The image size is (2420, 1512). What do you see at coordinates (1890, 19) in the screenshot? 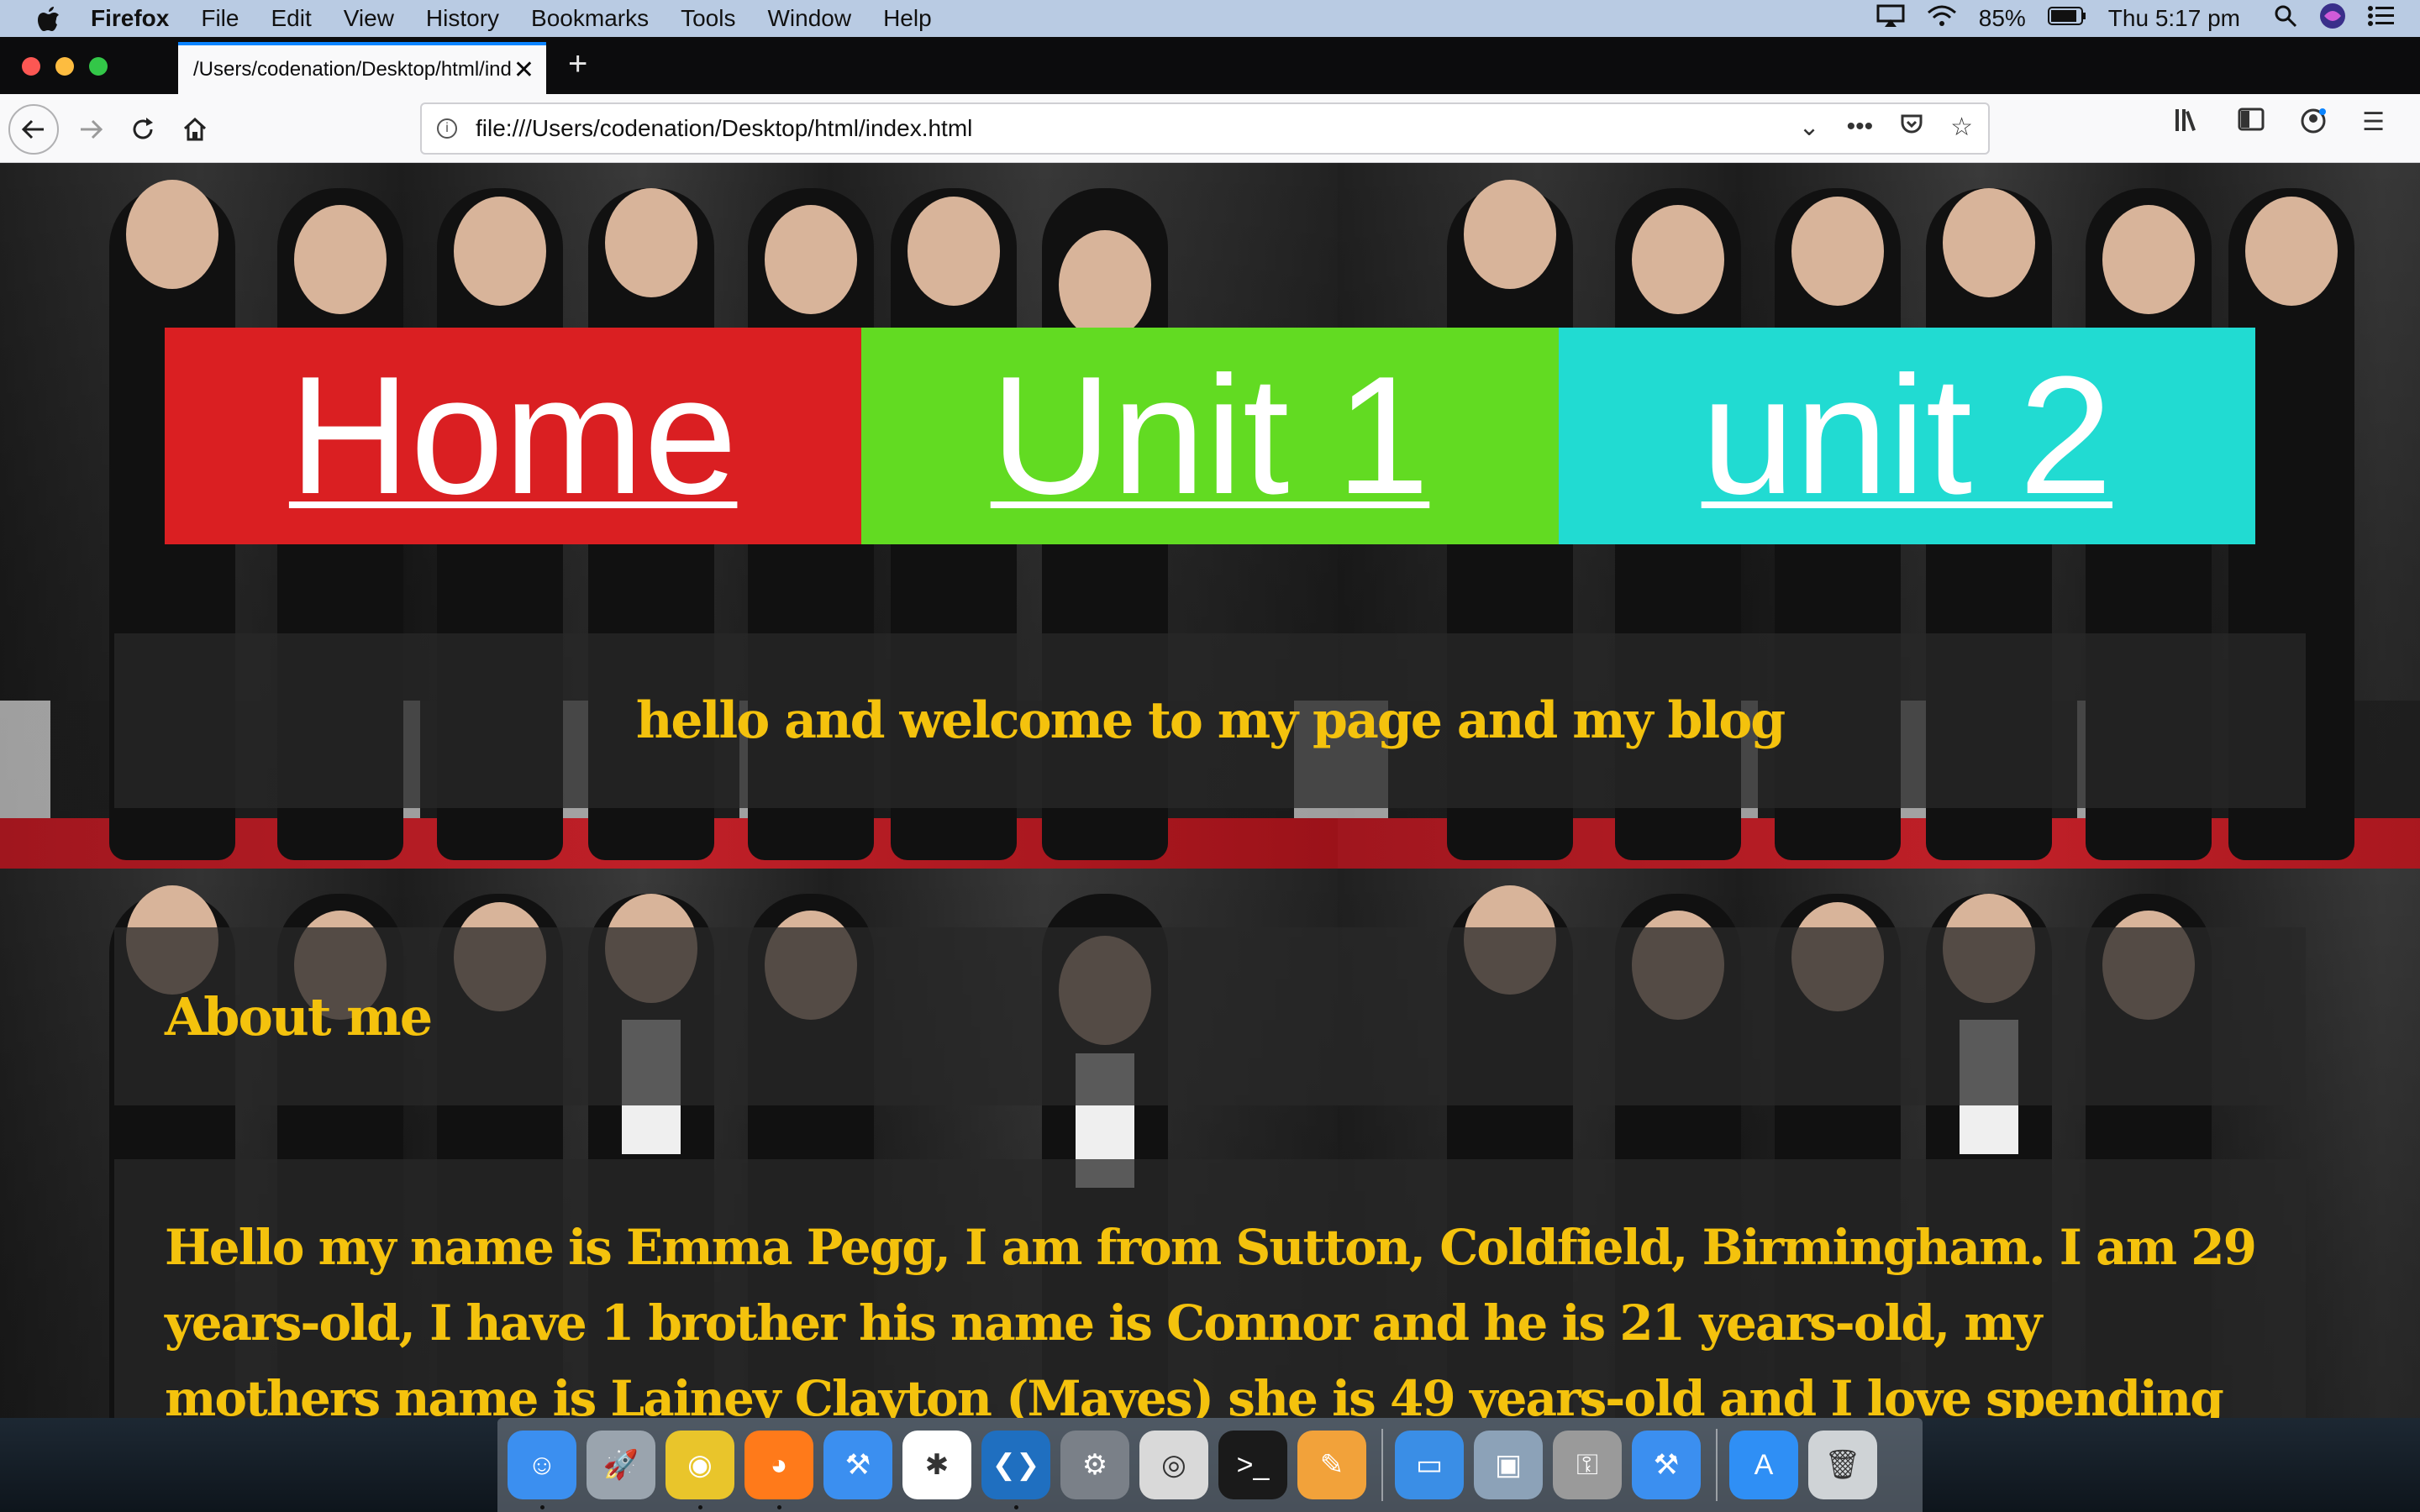
I see `airplay-icon` at bounding box center [1890, 19].